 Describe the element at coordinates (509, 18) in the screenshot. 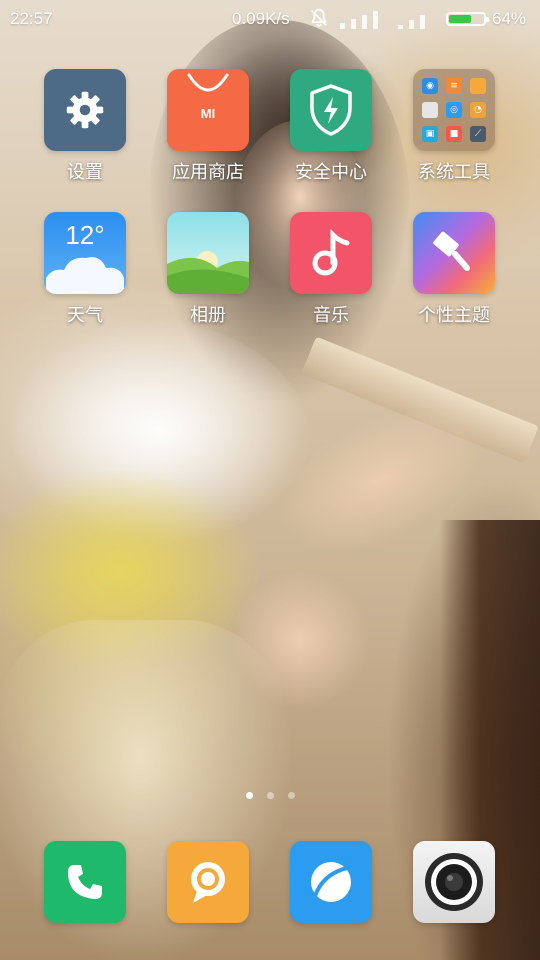

I see `battery-percent: 64%` at that location.